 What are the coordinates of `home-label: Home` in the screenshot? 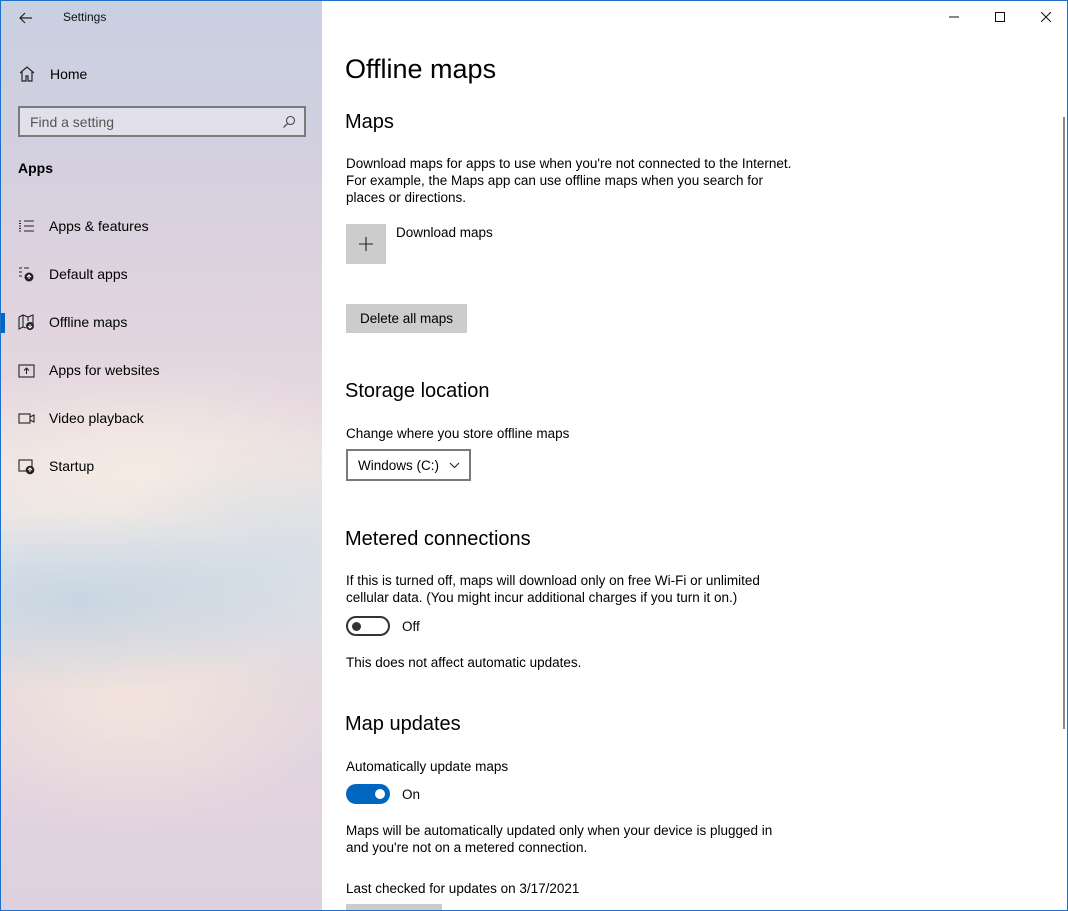 It's located at (69, 74).